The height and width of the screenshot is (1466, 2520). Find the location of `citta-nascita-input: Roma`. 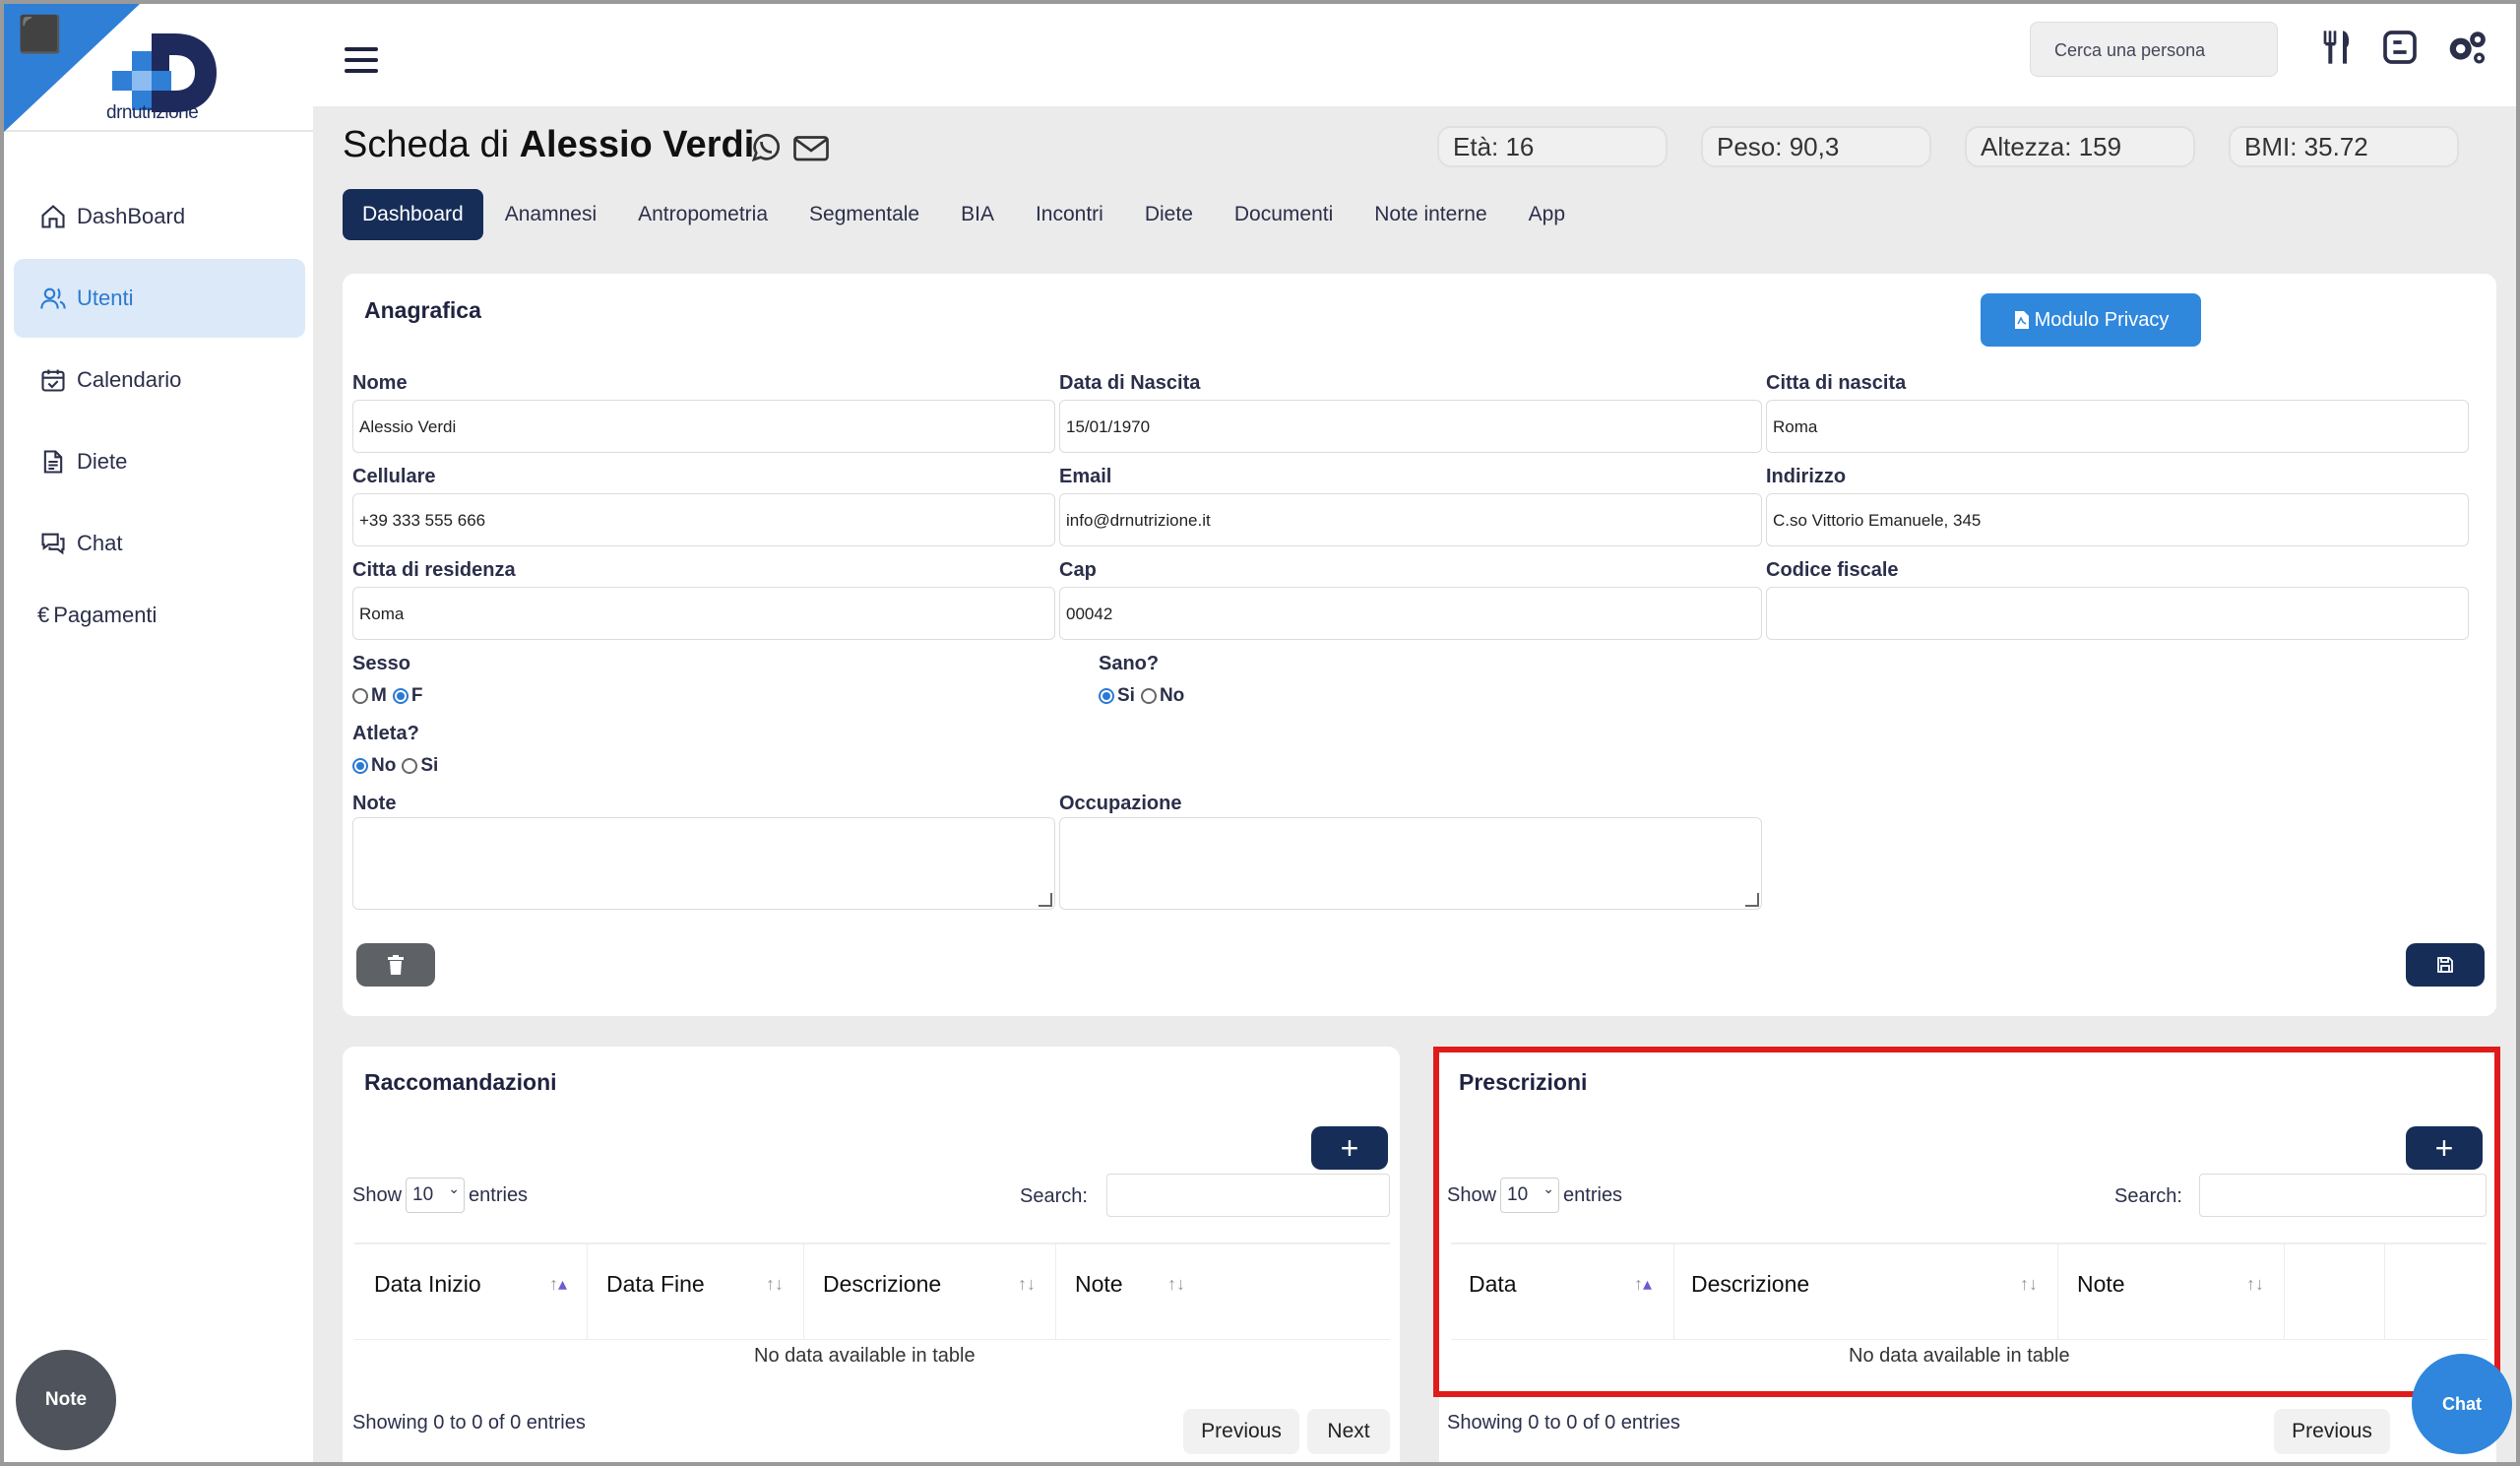

citta-nascita-input: Roma is located at coordinates (2117, 427).